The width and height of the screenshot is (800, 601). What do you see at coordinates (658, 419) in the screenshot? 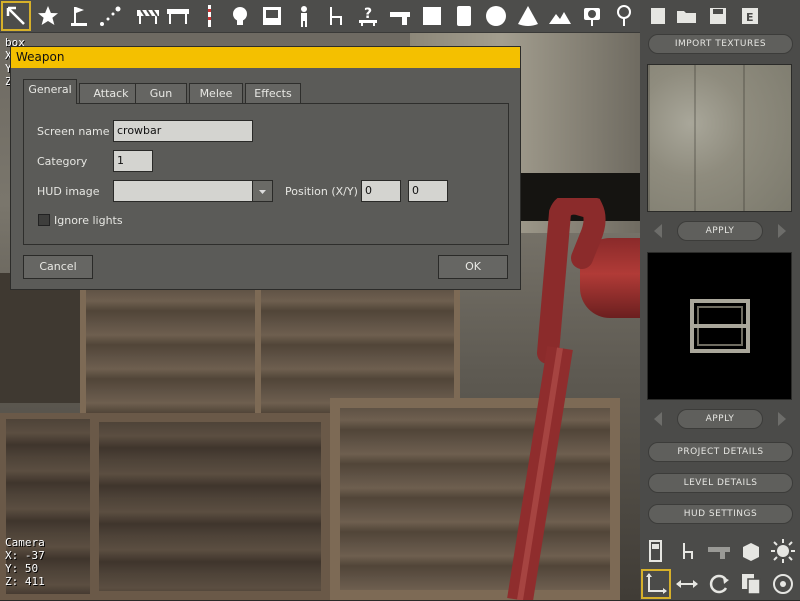
I see `model-prev-arrow` at bounding box center [658, 419].